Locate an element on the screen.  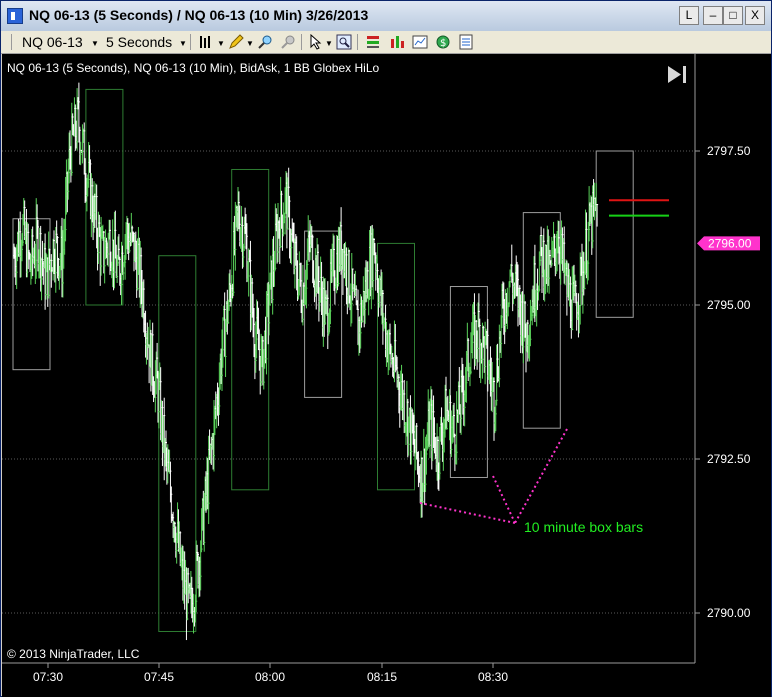
bar-chart-icon is located at coordinates (397, 42).